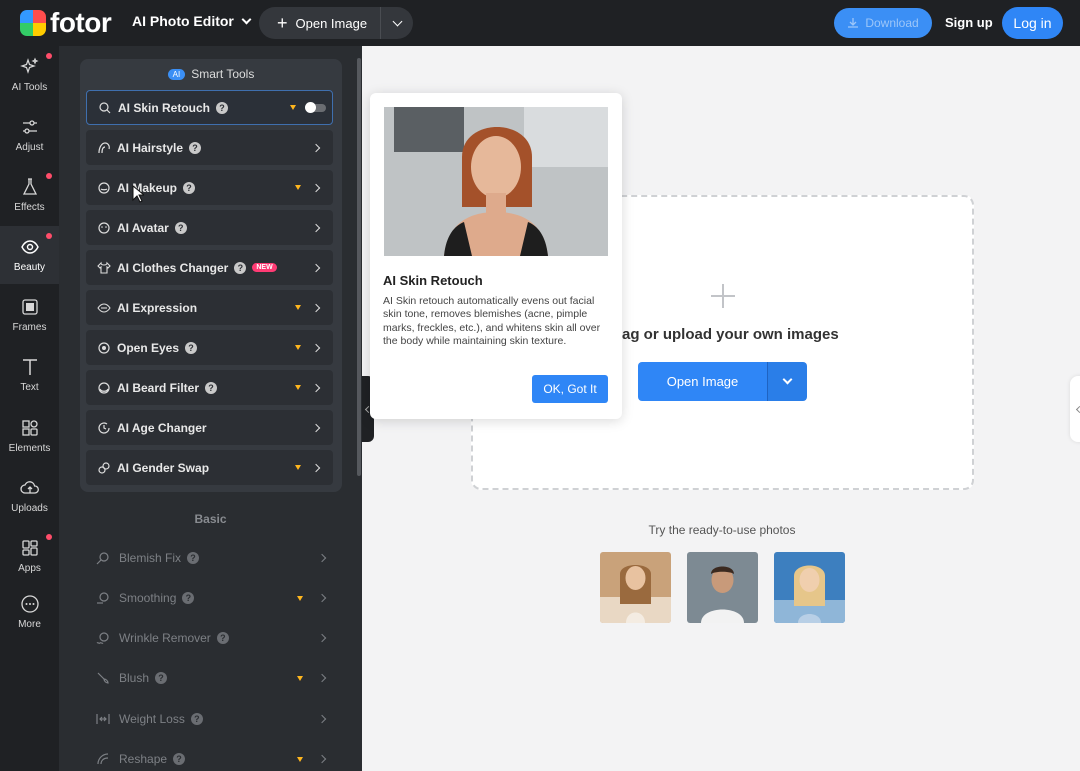 The width and height of the screenshot is (1080, 771). Describe the element at coordinates (102, 558) in the screenshot. I see `blemish-fix-icon` at that location.